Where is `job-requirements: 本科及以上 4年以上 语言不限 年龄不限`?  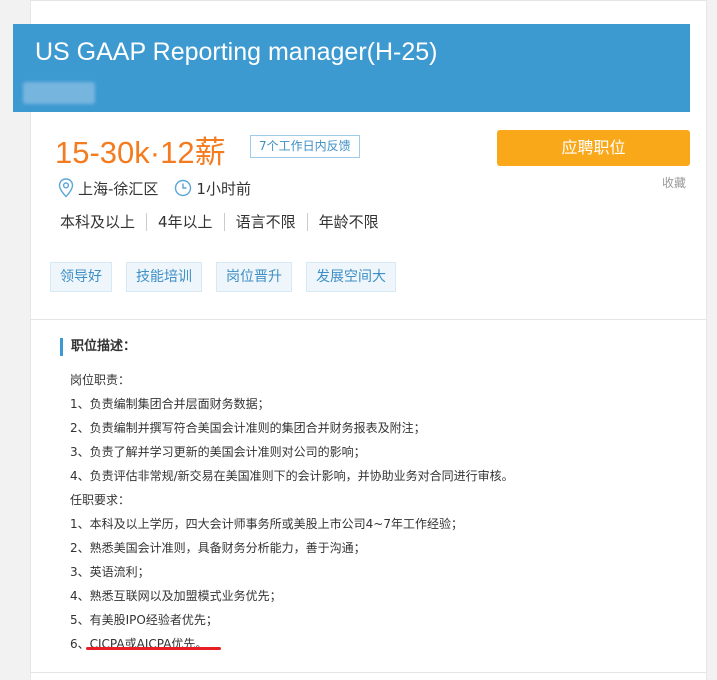 job-requirements: 本科及以上 4年以上 语言不限 年龄不限 is located at coordinates (219, 221).